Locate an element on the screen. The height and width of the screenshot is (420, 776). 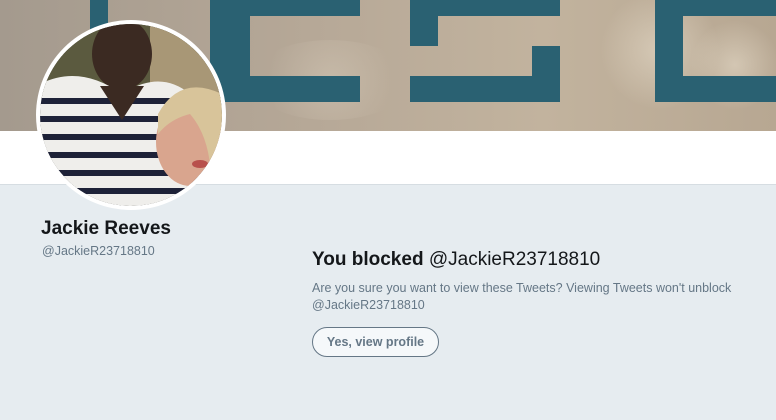
profile-name: Jackie Reeves is located at coordinates (106, 228).